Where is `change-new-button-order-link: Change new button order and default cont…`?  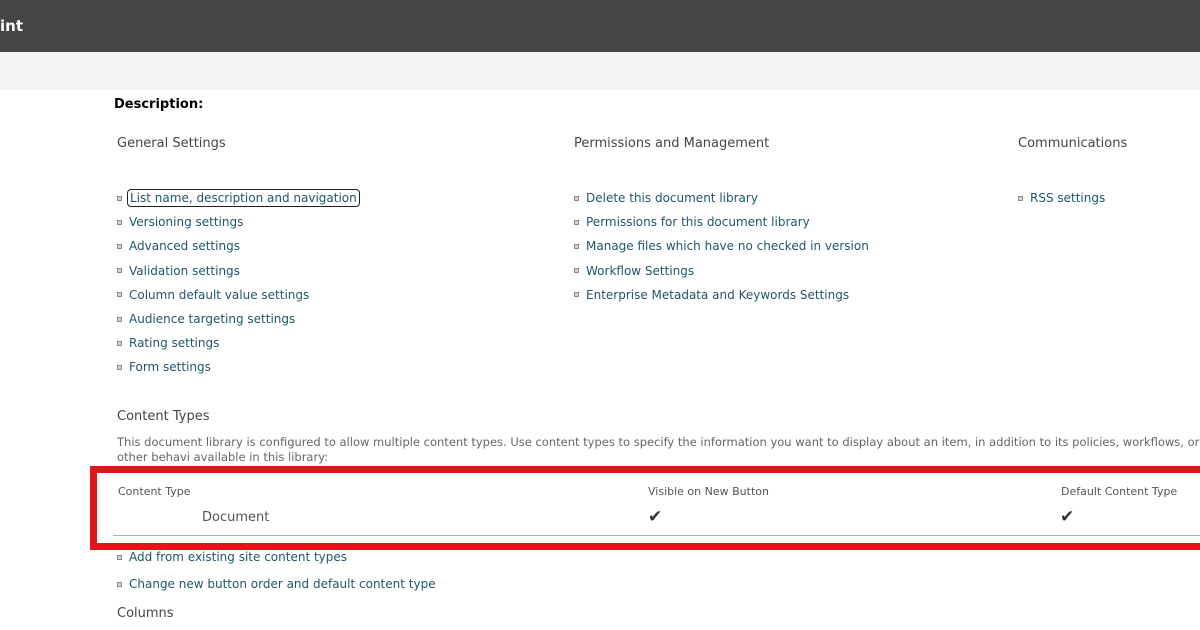
change-new-button-order-link: Change new button order and default cont… is located at coordinates (282, 584).